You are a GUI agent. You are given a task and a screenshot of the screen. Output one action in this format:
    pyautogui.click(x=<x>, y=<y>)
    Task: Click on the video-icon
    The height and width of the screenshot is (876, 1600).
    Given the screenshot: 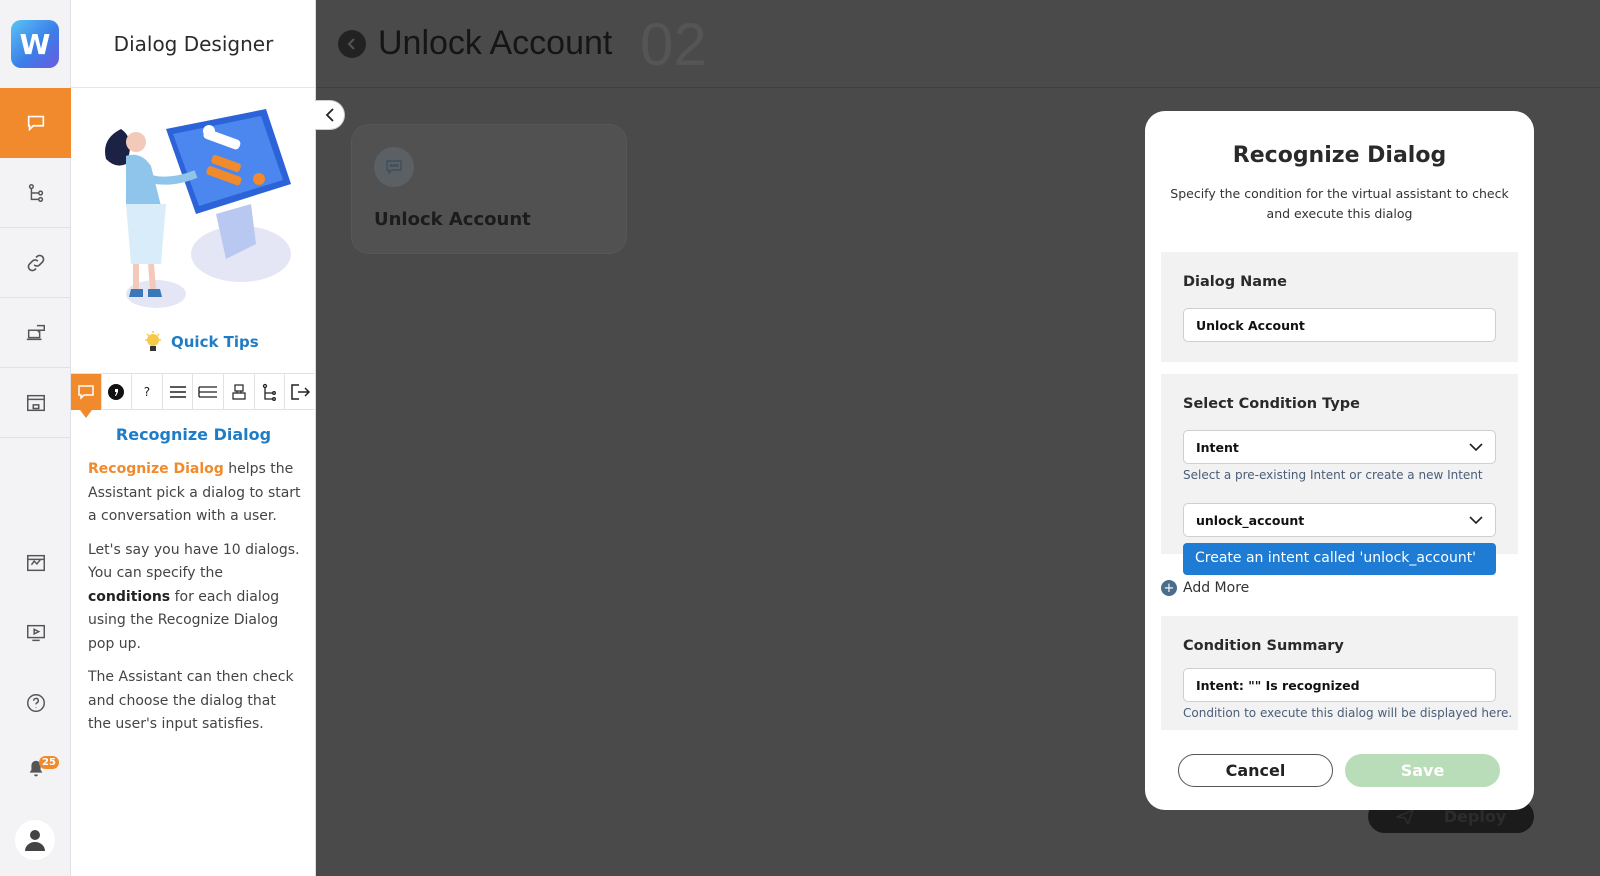 What is the action you would take?
    pyautogui.click(x=35, y=633)
    